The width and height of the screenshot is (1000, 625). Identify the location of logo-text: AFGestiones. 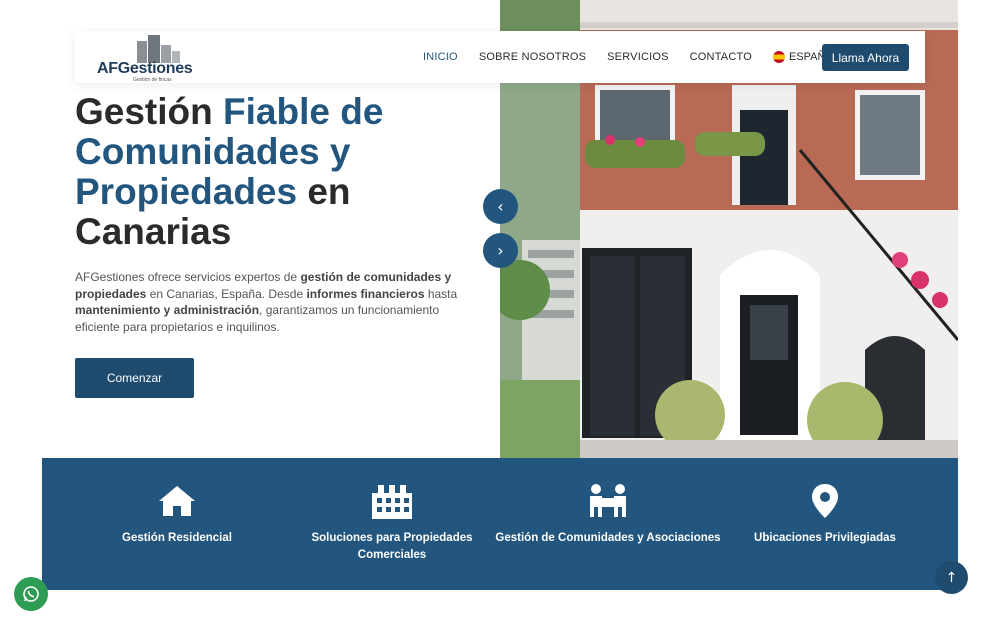
(145, 68).